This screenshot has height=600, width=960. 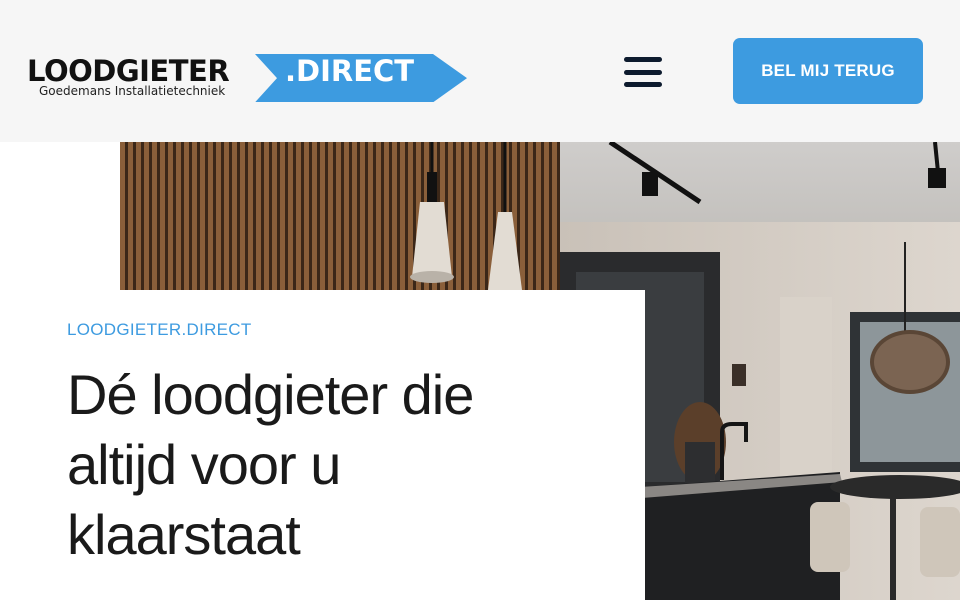 What do you see at coordinates (159, 329) in the screenshot?
I see `hero-eyebrow: LOODGIETER.DIRECT` at bounding box center [159, 329].